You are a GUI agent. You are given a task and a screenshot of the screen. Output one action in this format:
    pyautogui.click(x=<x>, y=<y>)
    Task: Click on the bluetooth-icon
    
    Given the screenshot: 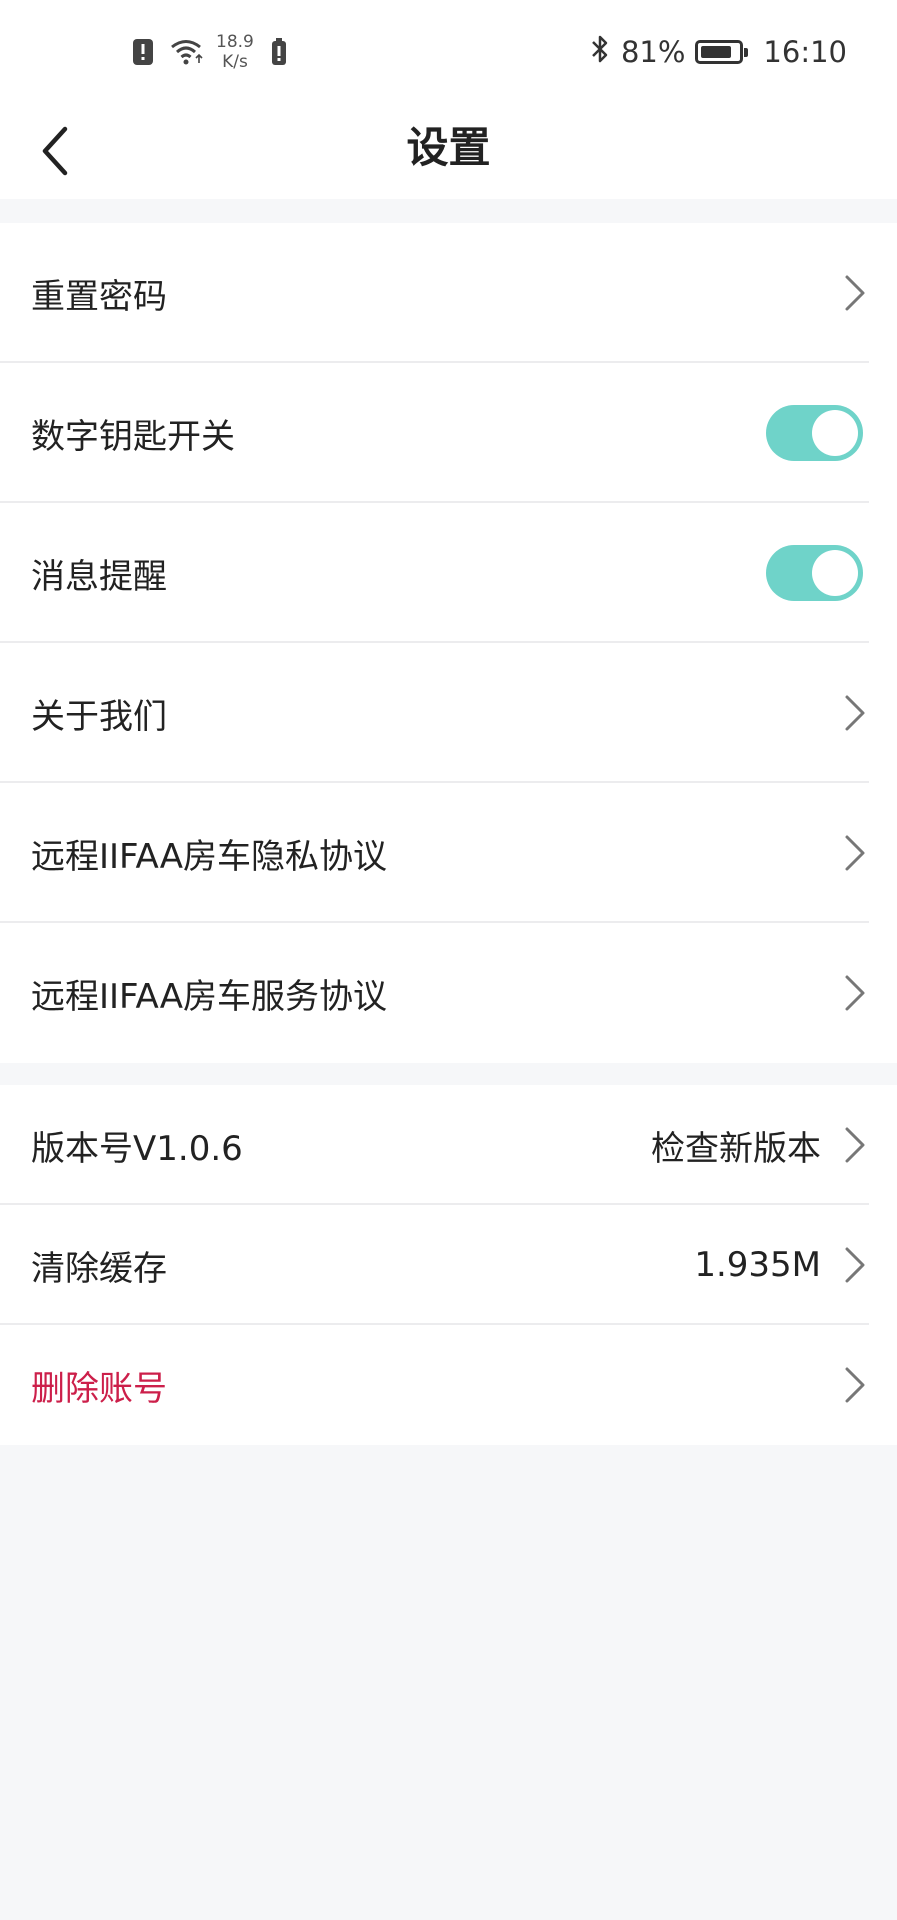 What is the action you would take?
    pyautogui.click(x=600, y=52)
    